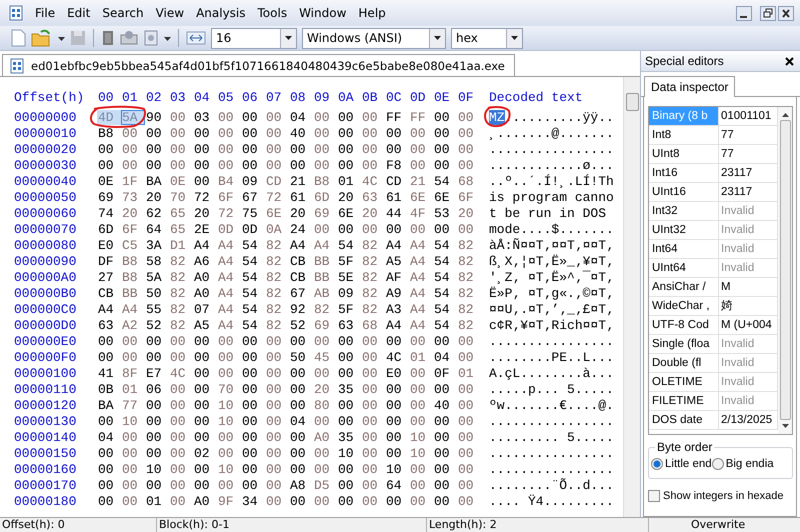 The image size is (800, 532). I want to click on hex-byte: 2E, so click(205, 229).